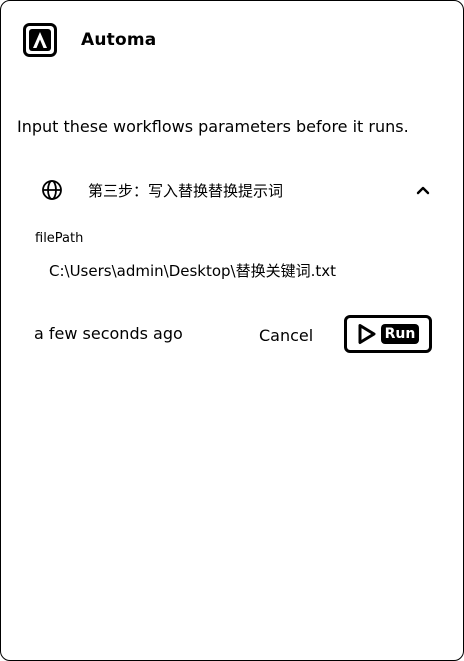 This screenshot has width=464, height=661. I want to click on timestamp: a few seconds ago, so click(108, 333).